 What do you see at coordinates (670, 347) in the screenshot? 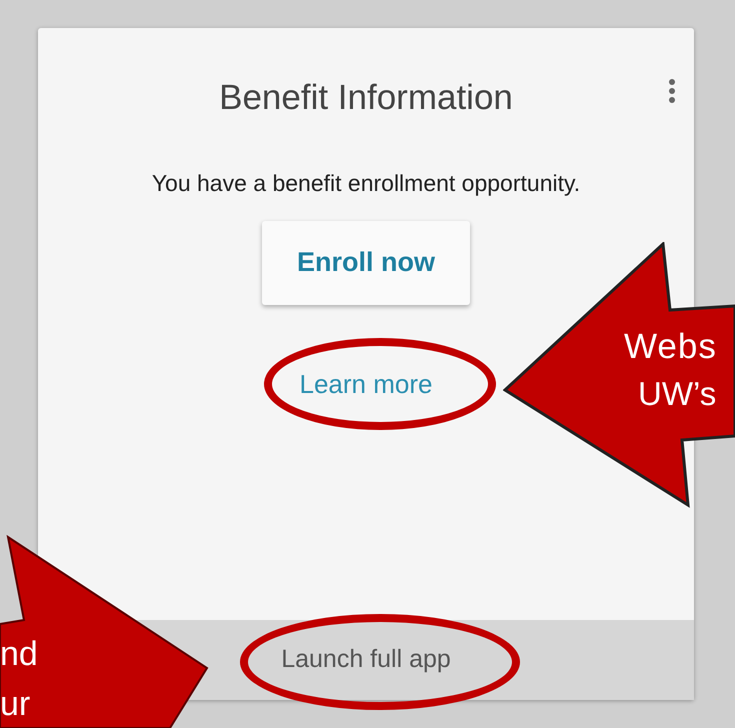
I see `annotation-text: Webs` at bounding box center [670, 347].